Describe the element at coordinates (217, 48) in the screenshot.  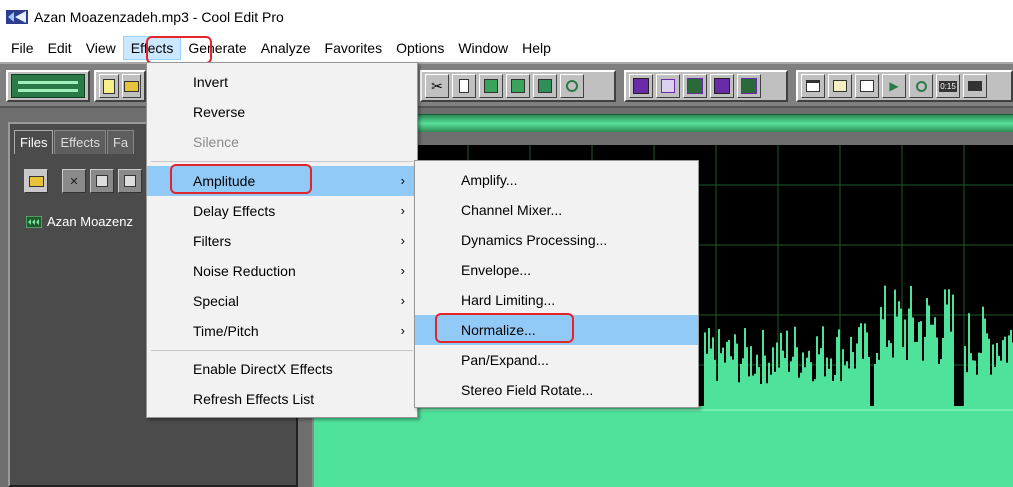
I see `menu-generate: Generate` at that location.